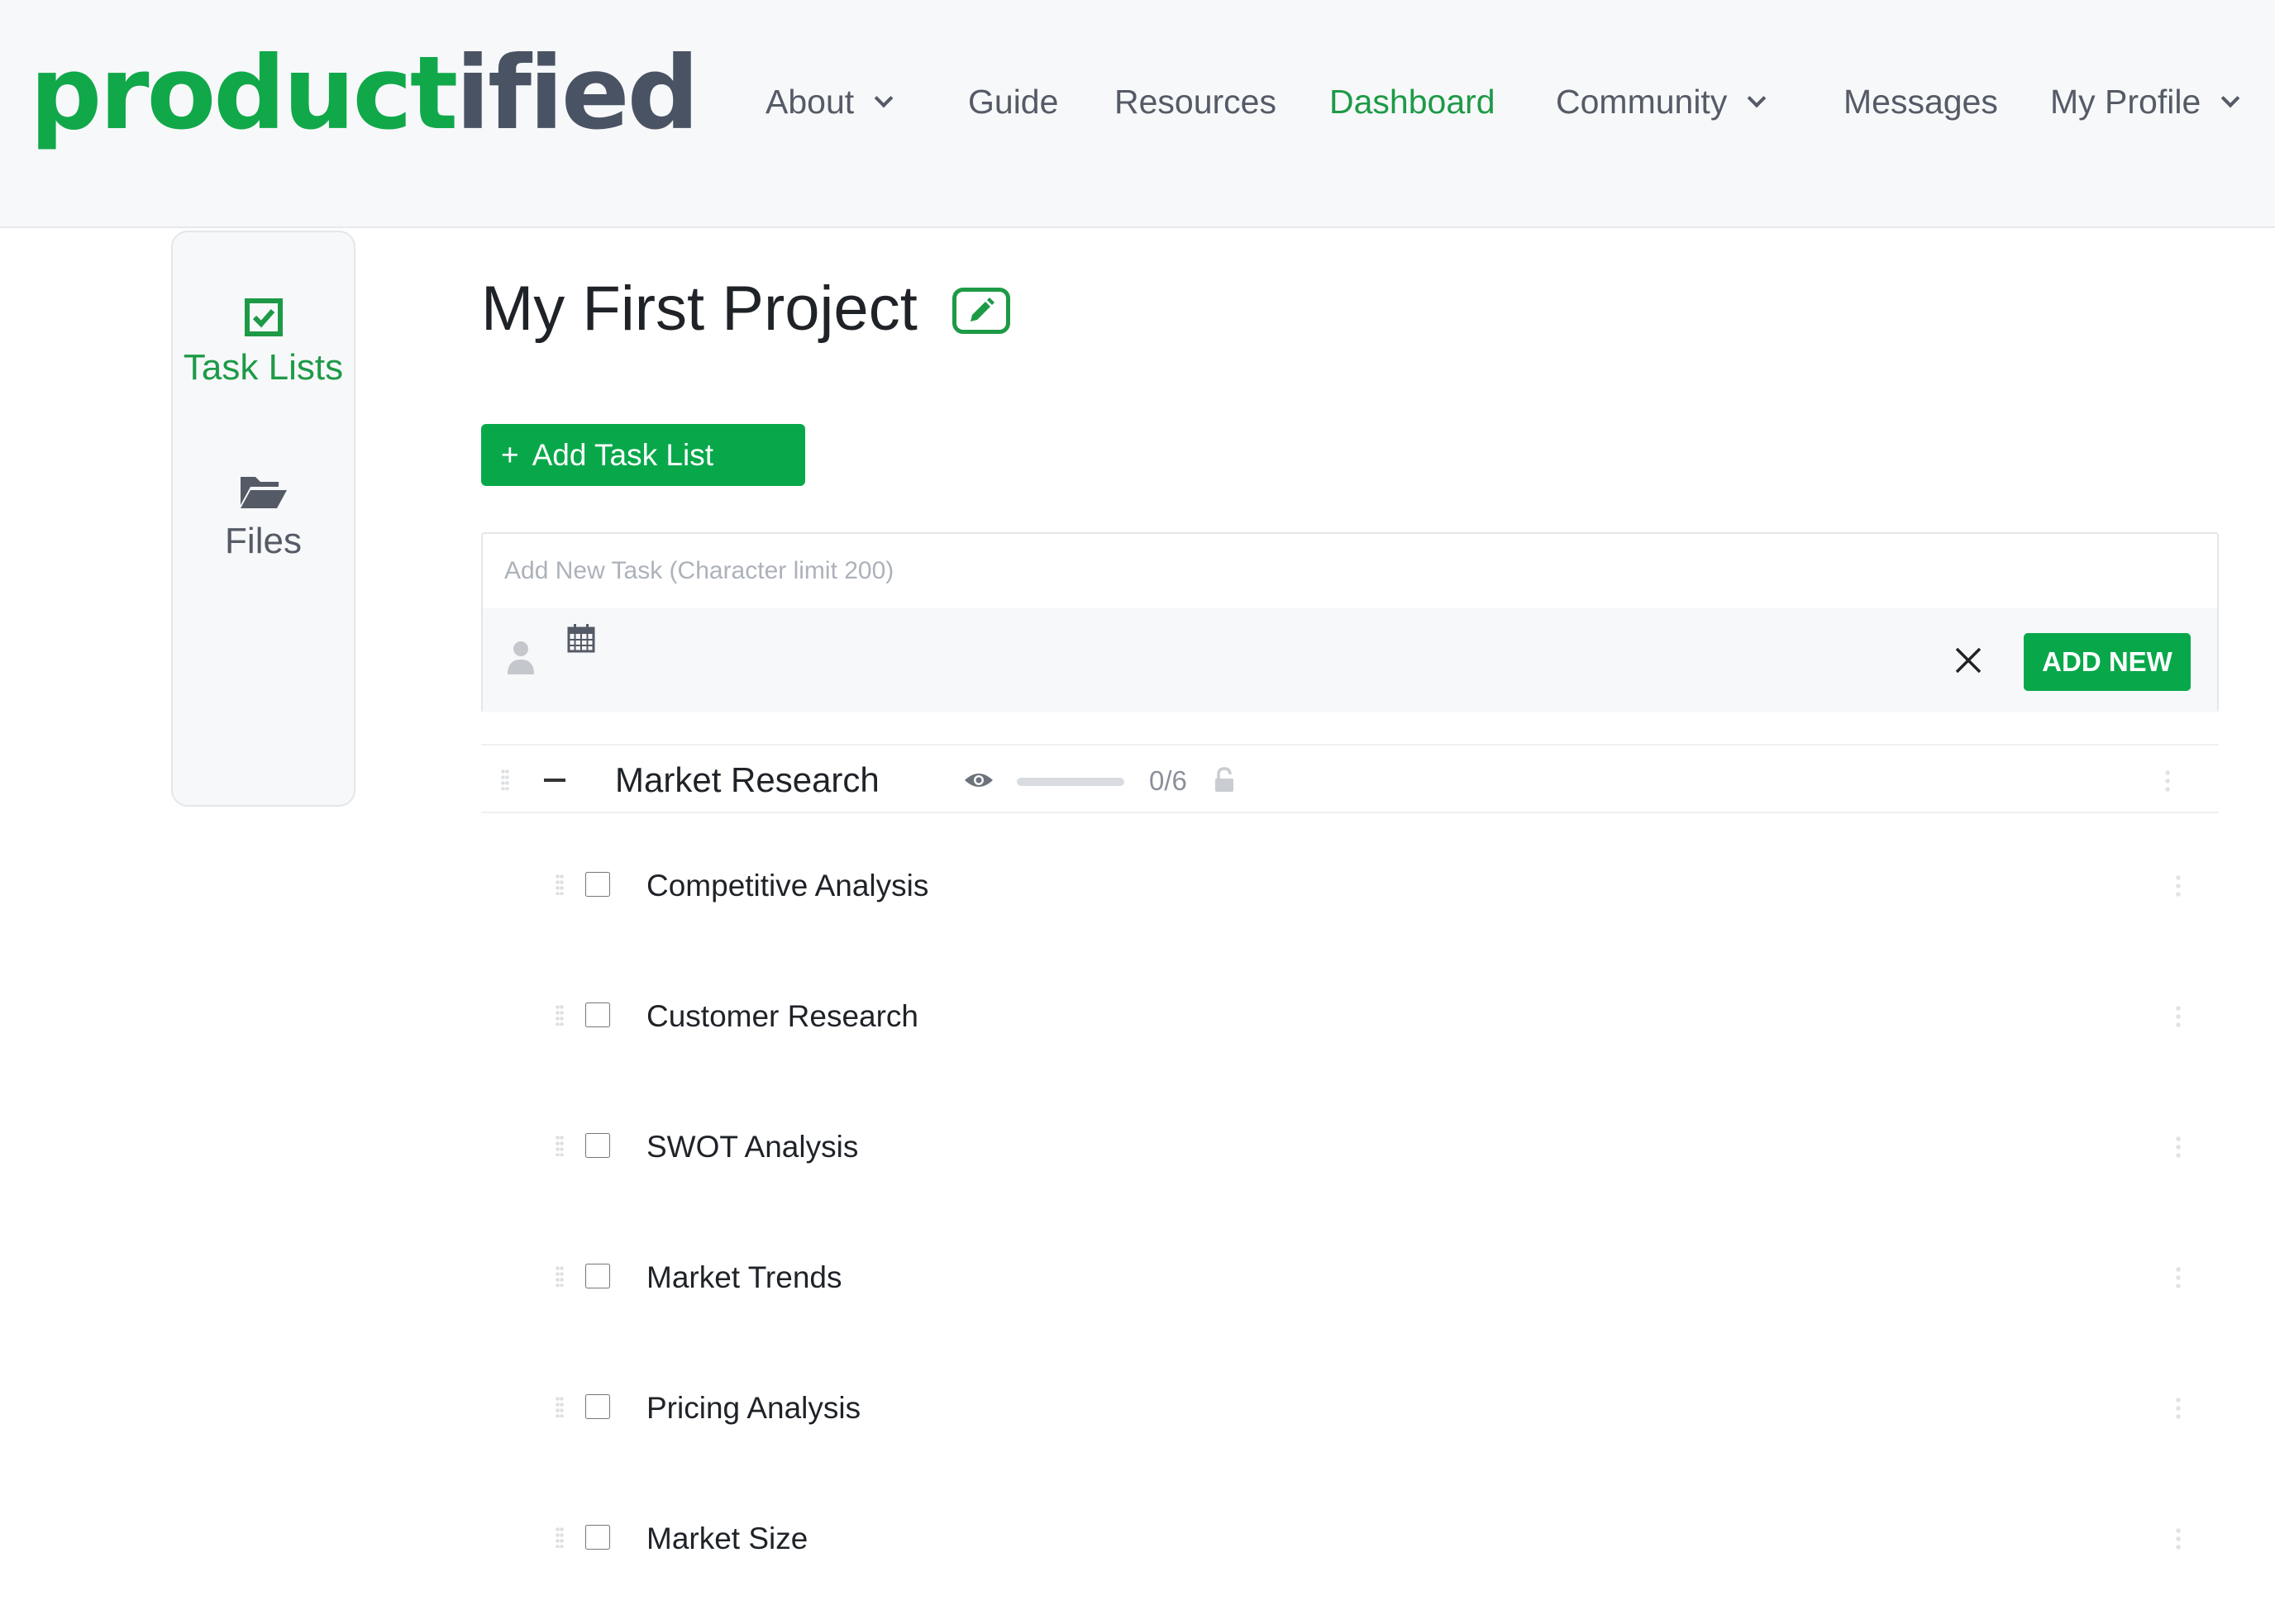 The width and height of the screenshot is (2275, 1624). Describe the element at coordinates (1350, 1564) in the screenshot. I see `task-row: Market Size` at that location.